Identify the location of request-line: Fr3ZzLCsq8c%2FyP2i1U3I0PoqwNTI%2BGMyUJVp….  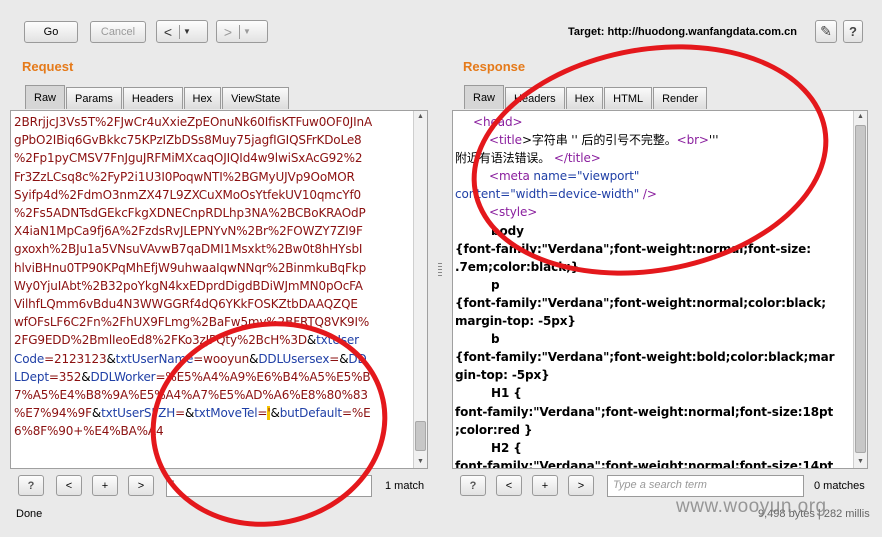
(219, 177).